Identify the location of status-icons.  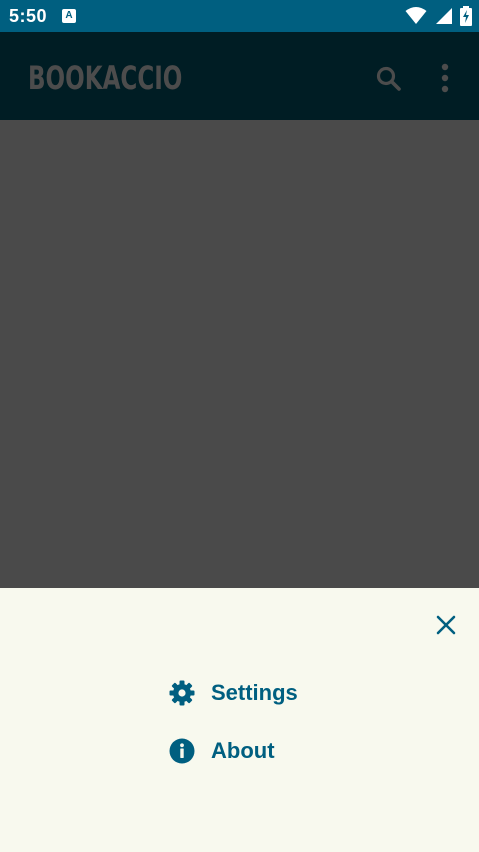
(437, 16).